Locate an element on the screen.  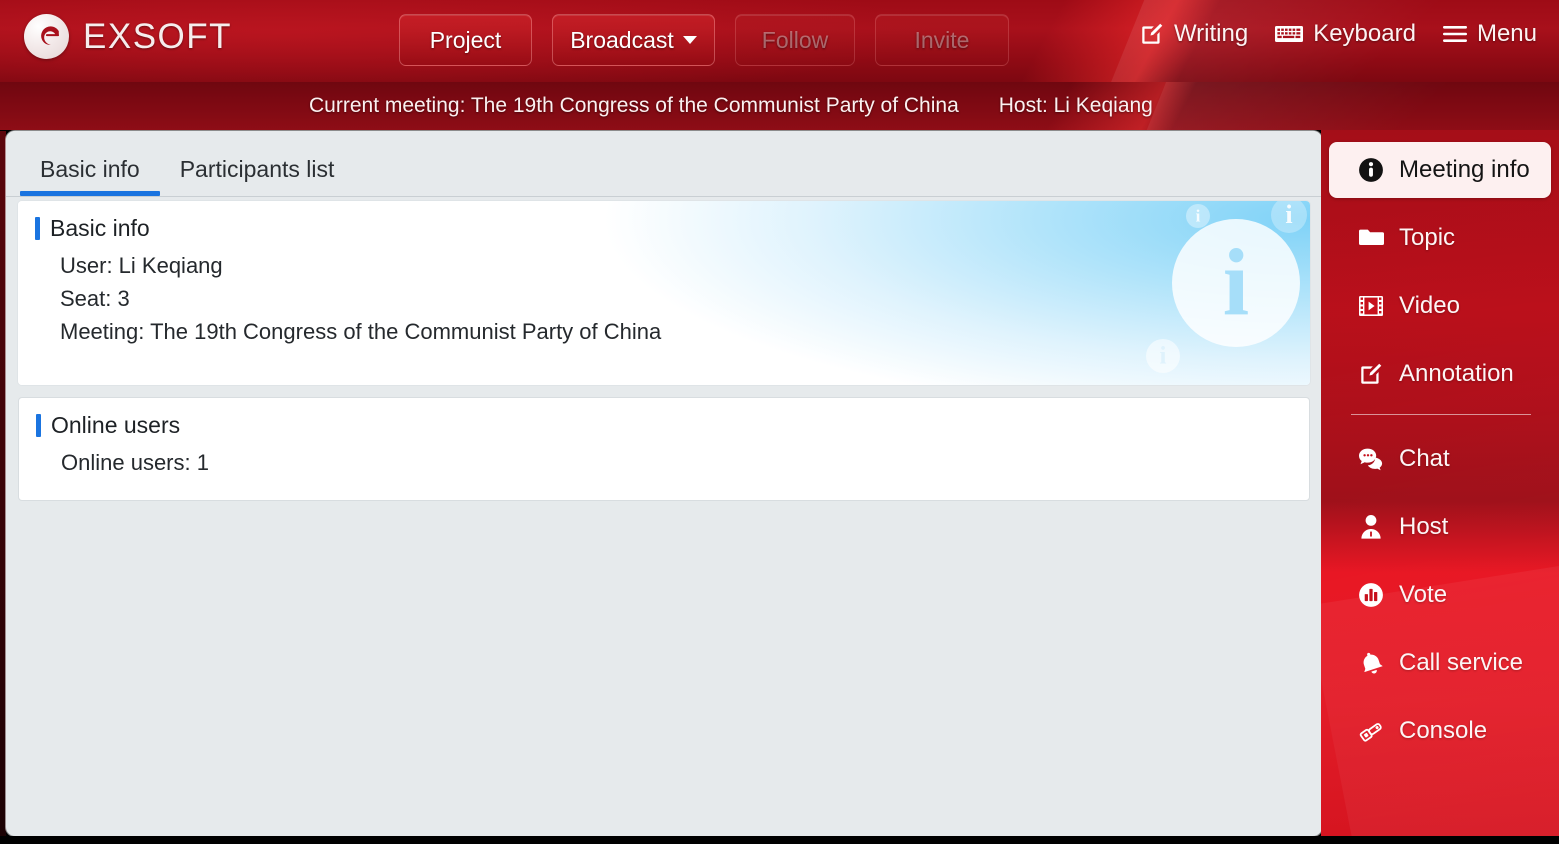
project-button-label: Project is located at coordinates (465, 39).